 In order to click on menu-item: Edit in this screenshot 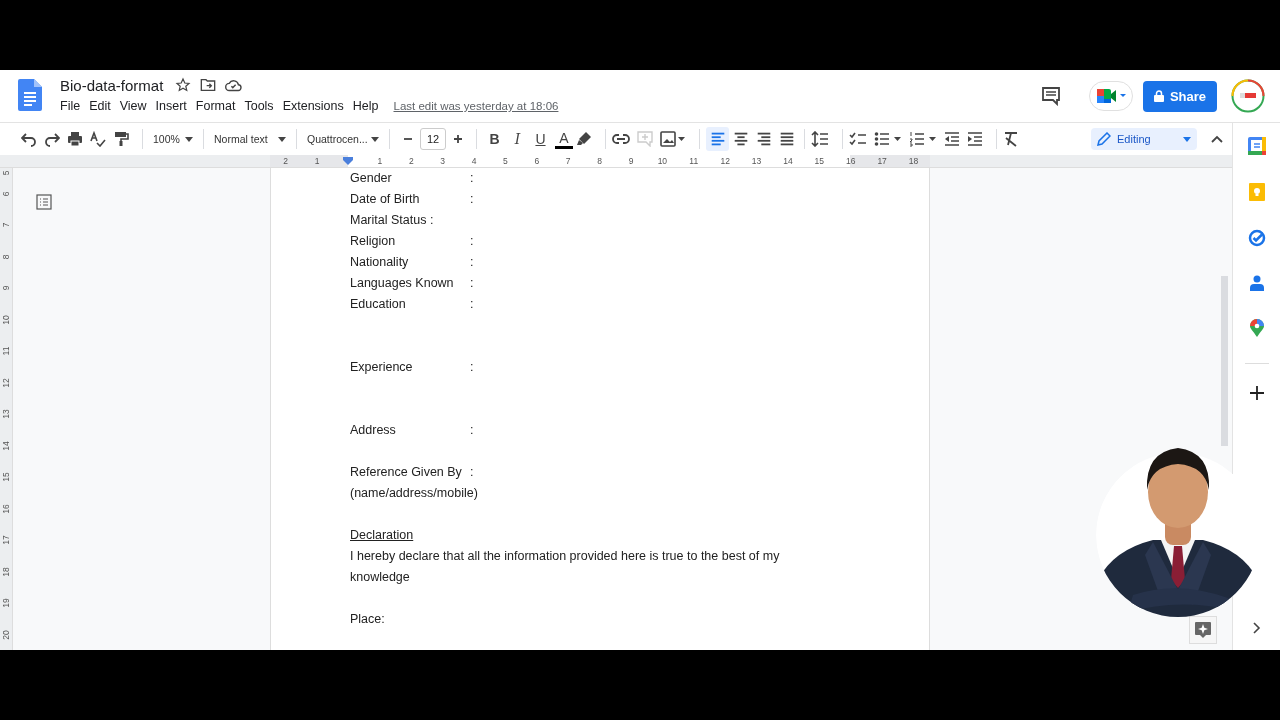, I will do `click(100, 106)`.